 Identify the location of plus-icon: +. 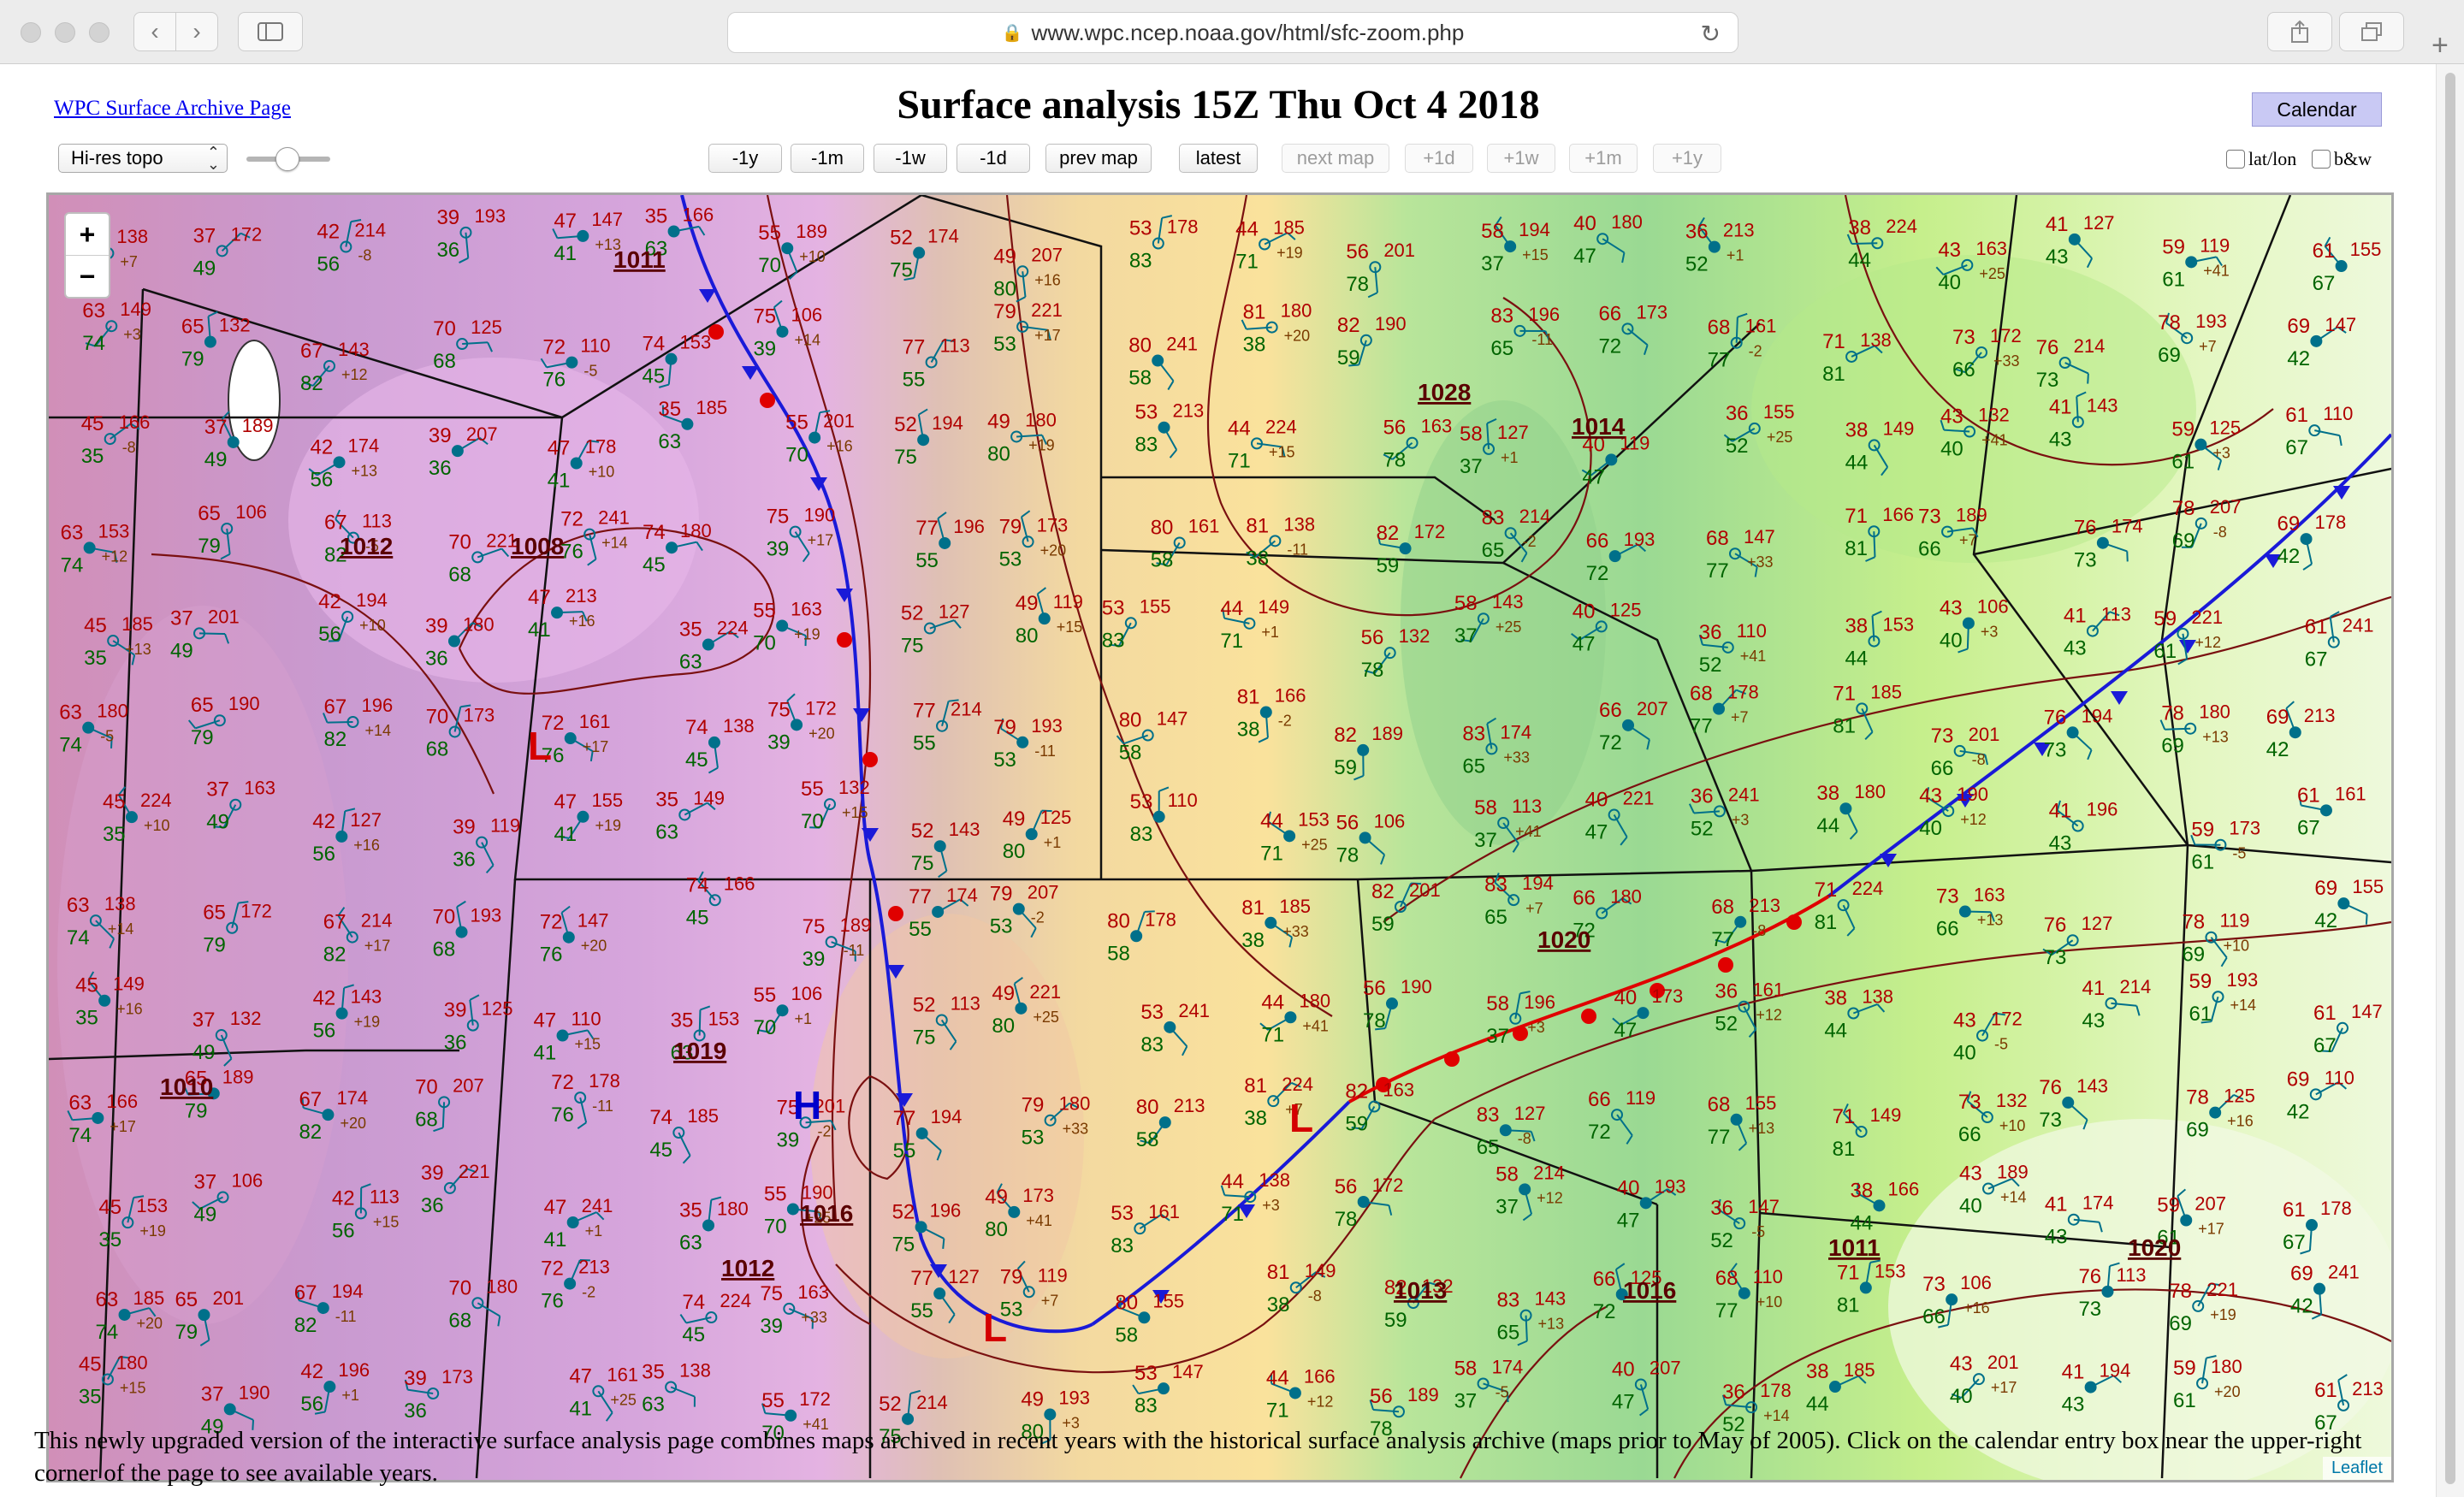
(2440, 45).